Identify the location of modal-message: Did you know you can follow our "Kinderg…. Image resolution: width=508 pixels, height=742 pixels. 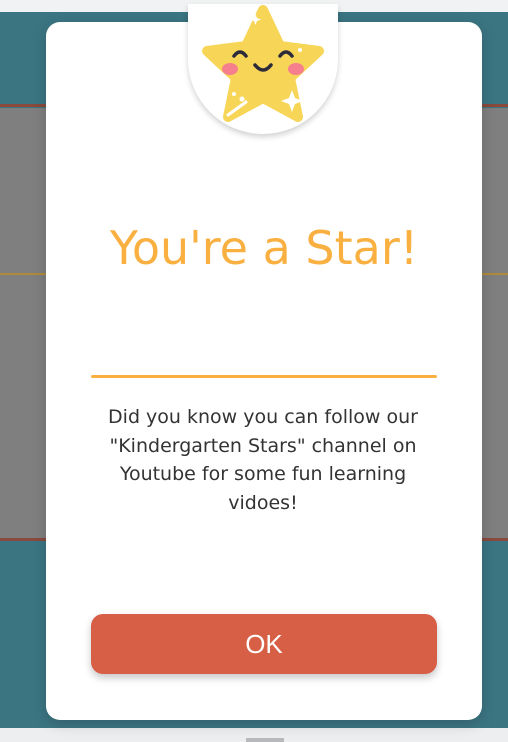
(263, 460).